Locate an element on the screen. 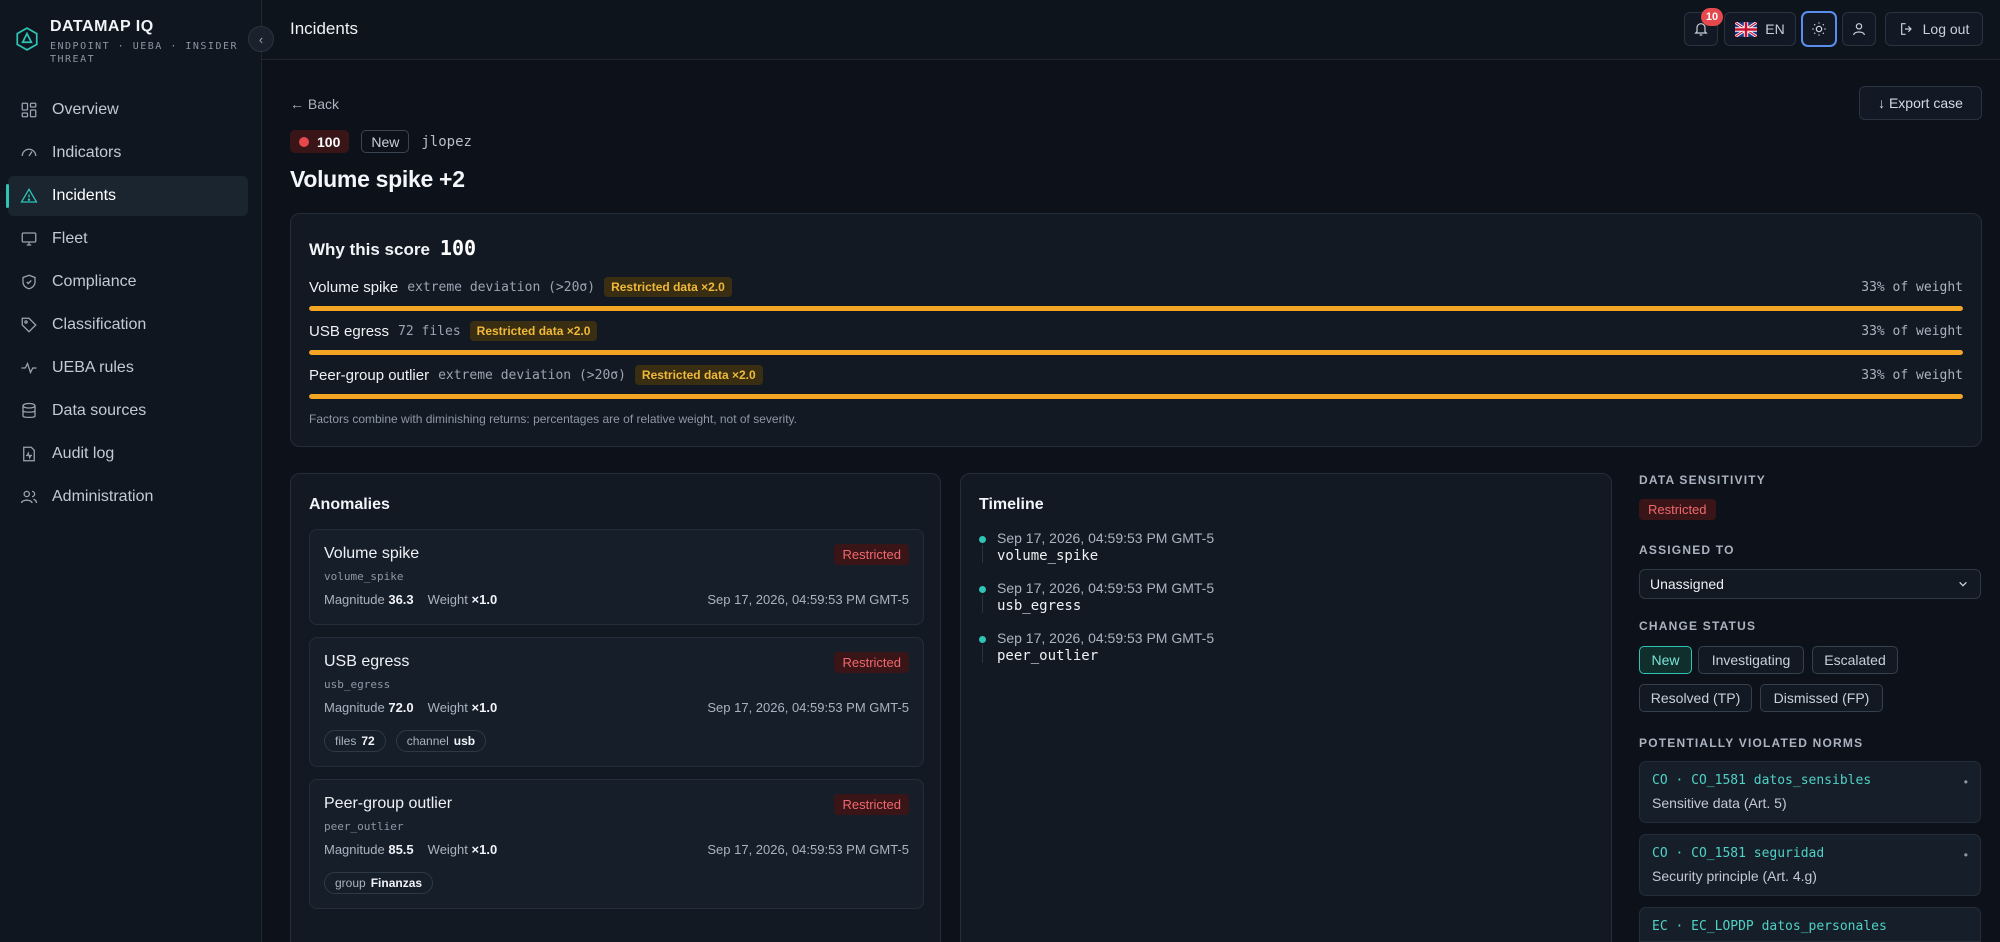 This screenshot has width=2000, height=942. theme-toggle-button is located at coordinates (1819, 29).